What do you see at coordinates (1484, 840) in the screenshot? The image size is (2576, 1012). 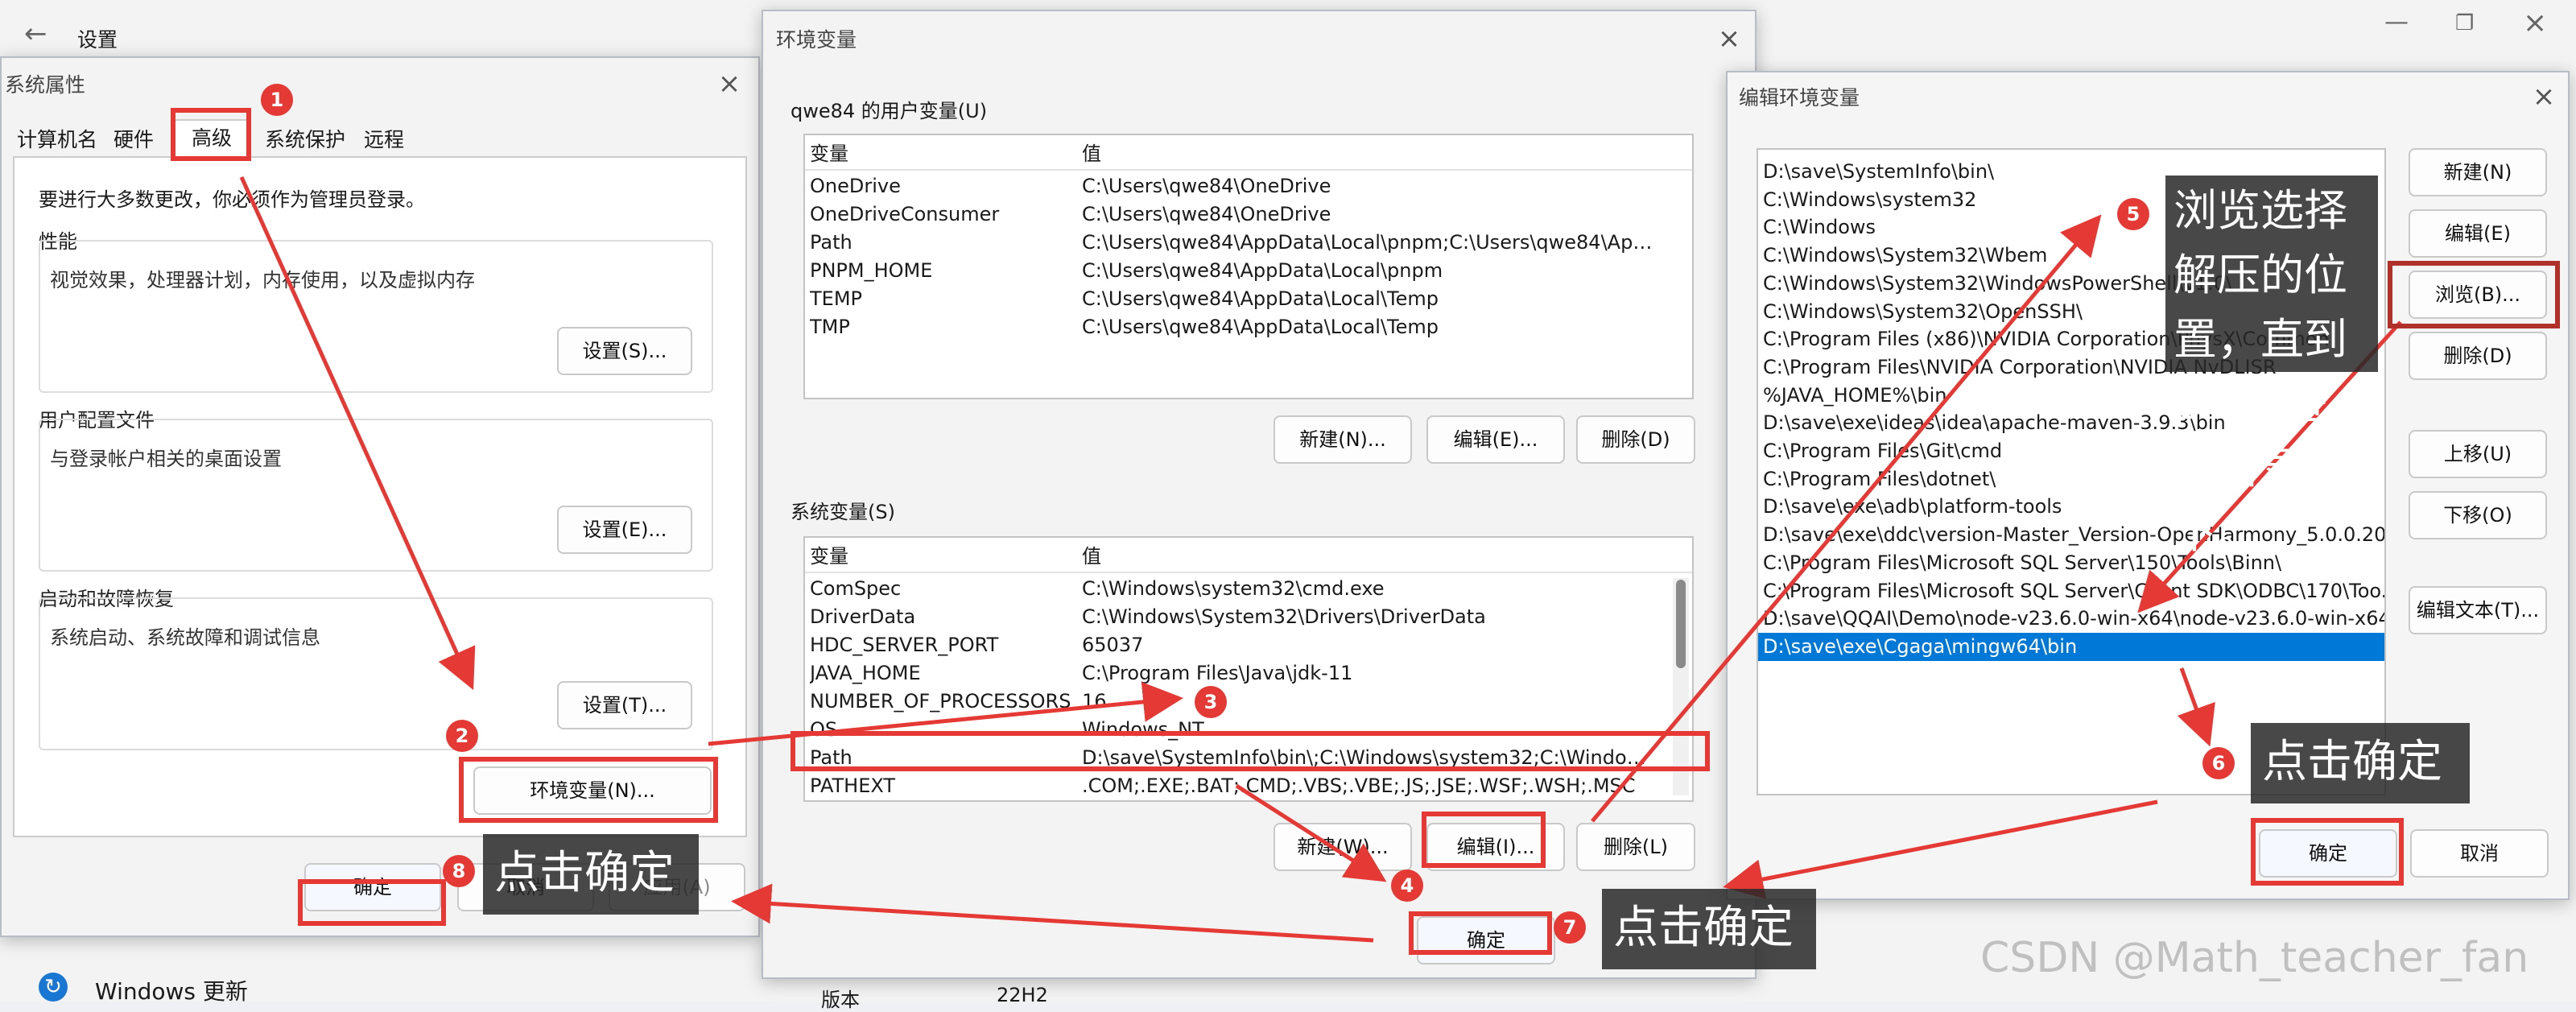 I see `highlight-edit-button` at bounding box center [1484, 840].